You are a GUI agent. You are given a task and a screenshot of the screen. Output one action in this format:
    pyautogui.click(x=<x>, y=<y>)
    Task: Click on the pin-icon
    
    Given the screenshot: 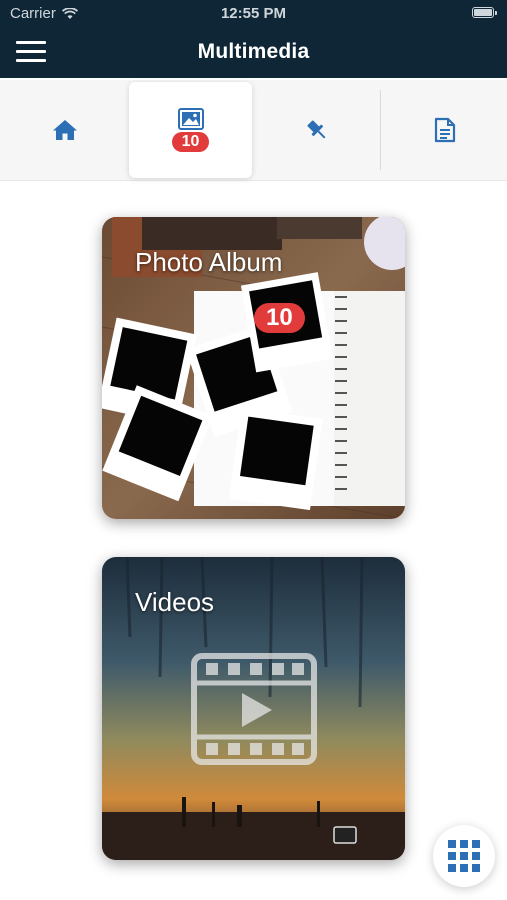 What is the action you would take?
    pyautogui.click(x=316, y=129)
    